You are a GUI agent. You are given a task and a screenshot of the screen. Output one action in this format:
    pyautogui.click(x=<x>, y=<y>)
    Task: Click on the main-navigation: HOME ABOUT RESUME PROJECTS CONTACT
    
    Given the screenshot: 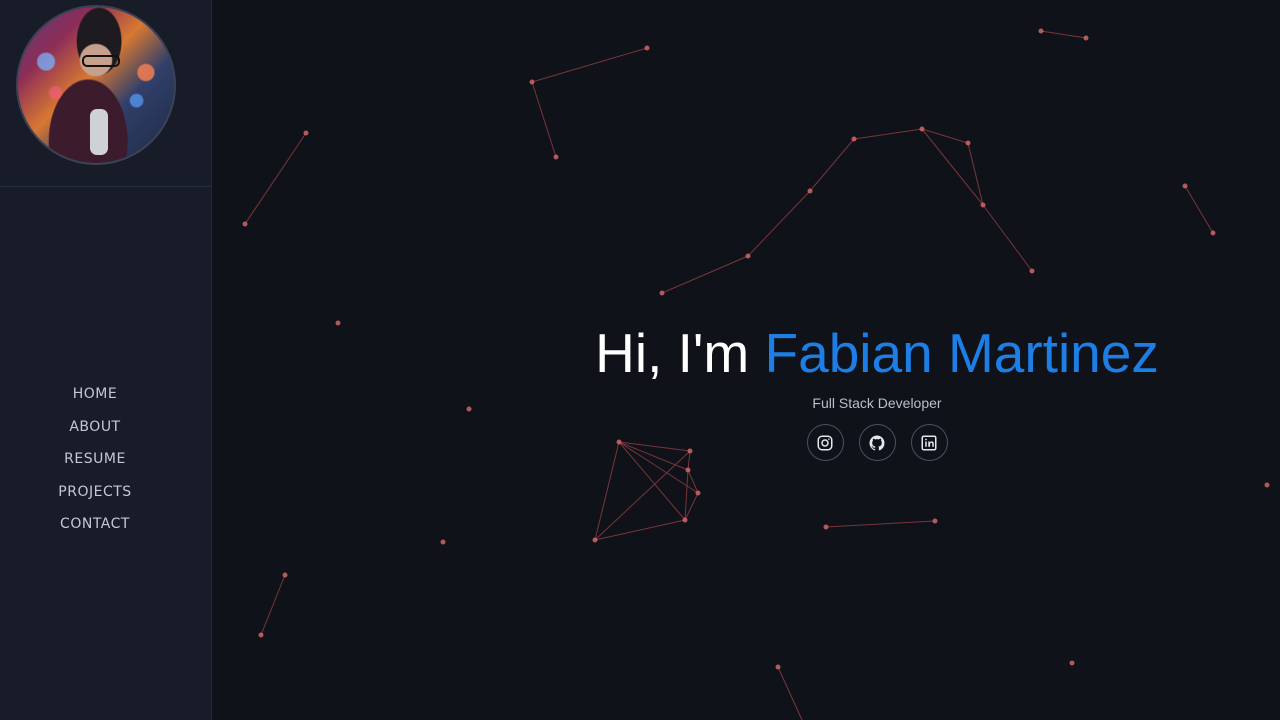 What is the action you would take?
    pyautogui.click(x=95, y=464)
    